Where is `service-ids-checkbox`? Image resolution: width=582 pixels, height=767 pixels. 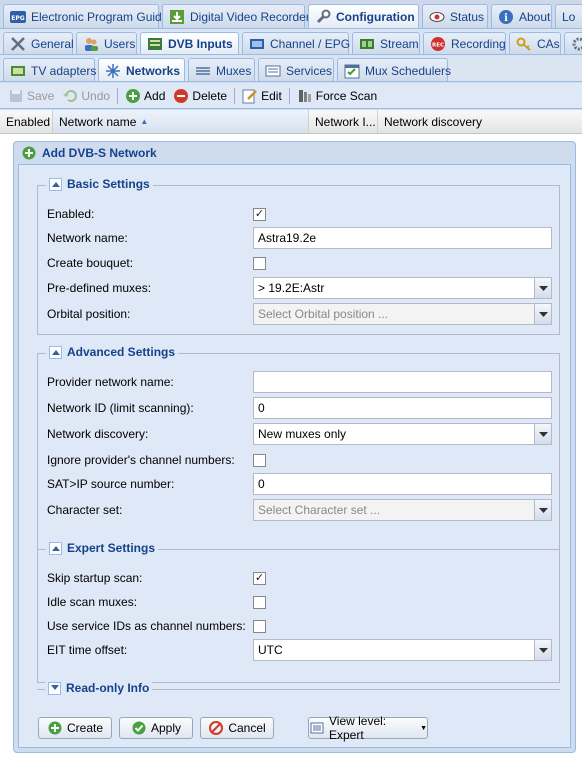 service-ids-checkbox is located at coordinates (259, 626).